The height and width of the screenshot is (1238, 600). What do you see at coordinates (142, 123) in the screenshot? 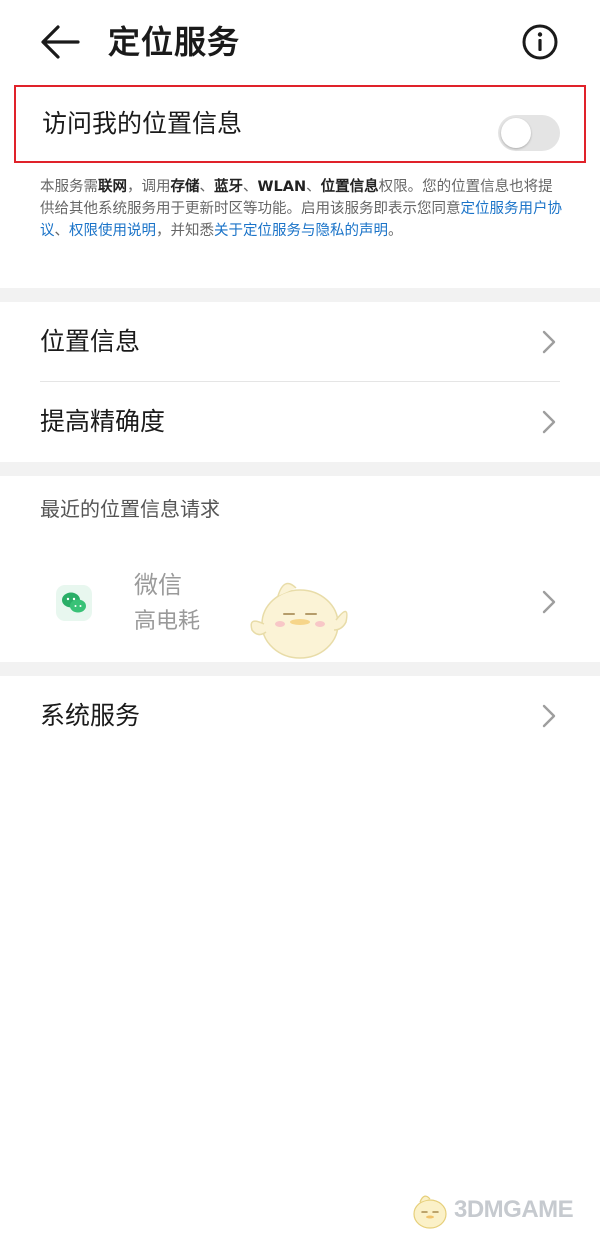
I see `location-access-label: 访问我的位置信息` at bounding box center [142, 123].